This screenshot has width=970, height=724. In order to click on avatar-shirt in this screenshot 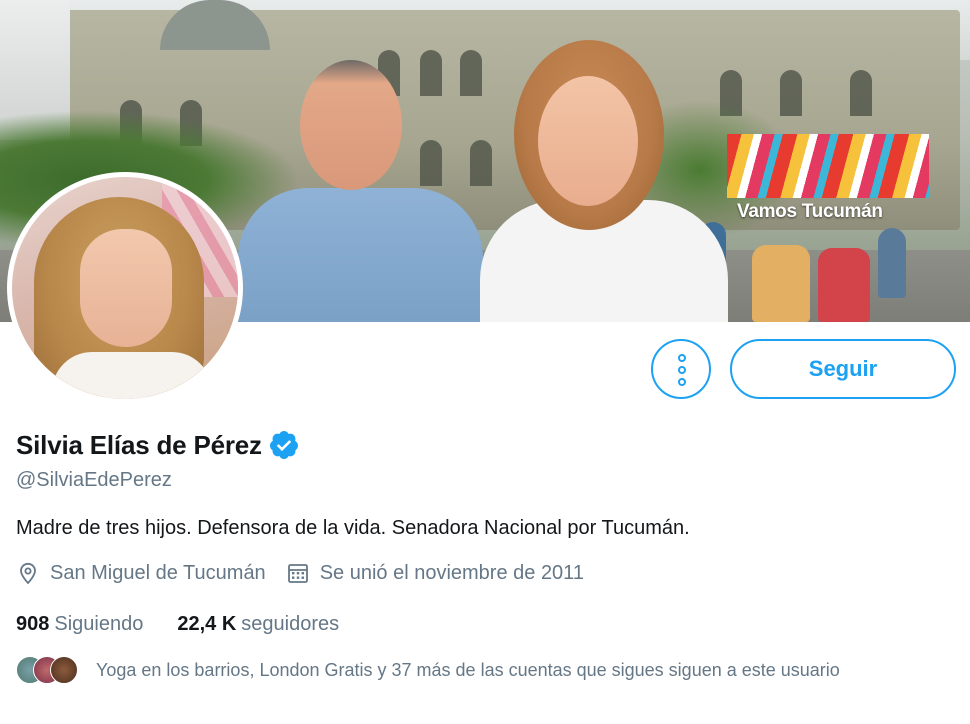, I will do `click(132, 375)`.